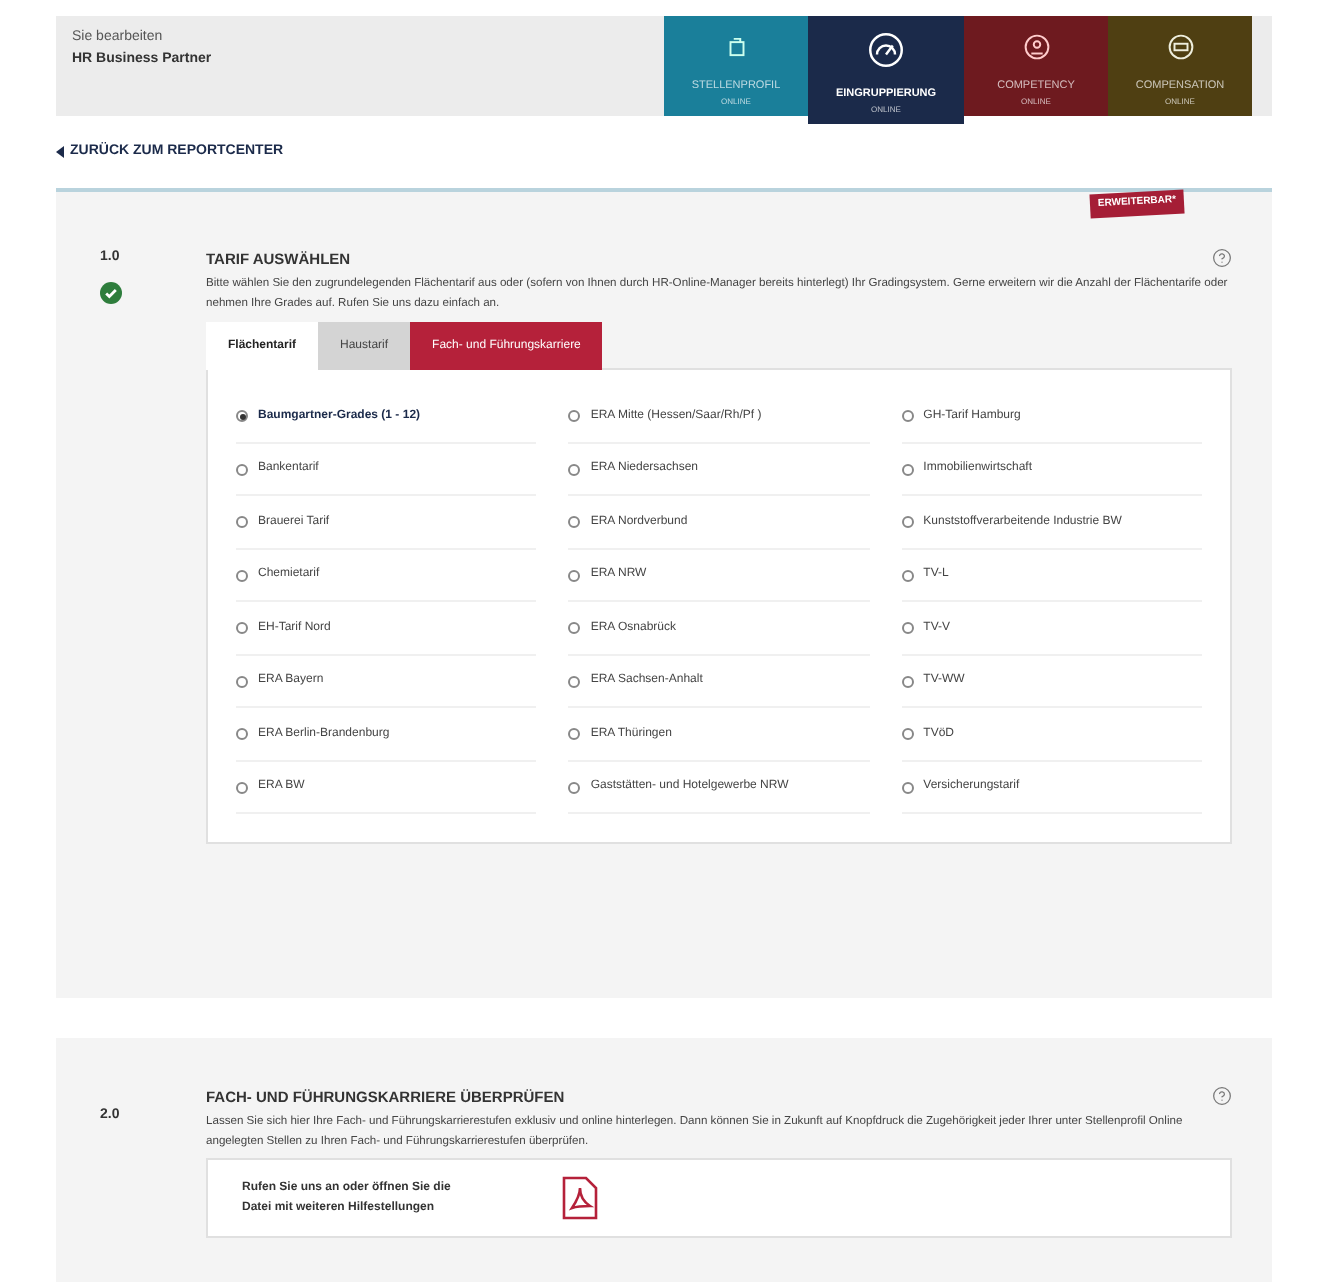 The width and height of the screenshot is (1328, 1282). I want to click on banknote-icon, so click(1180, 46).